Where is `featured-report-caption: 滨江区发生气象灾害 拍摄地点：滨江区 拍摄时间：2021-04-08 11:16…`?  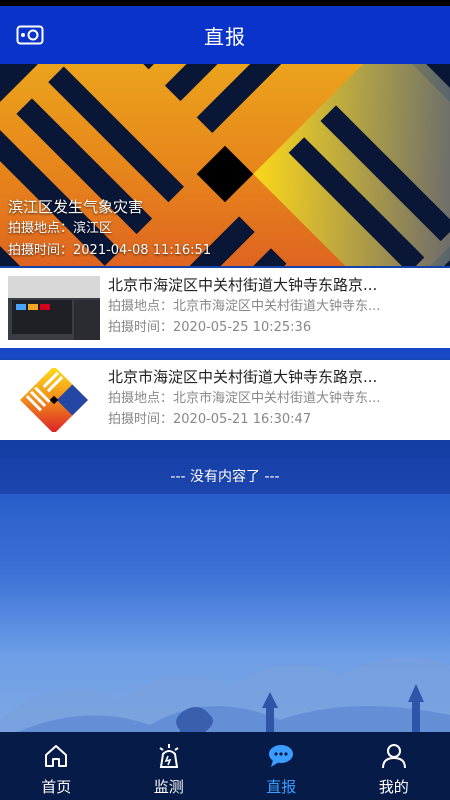
featured-report-caption: 滨江区发生气象灾害 拍摄地点：滨江区 拍摄时间：2021-04-08 11:16… is located at coordinates (109, 229).